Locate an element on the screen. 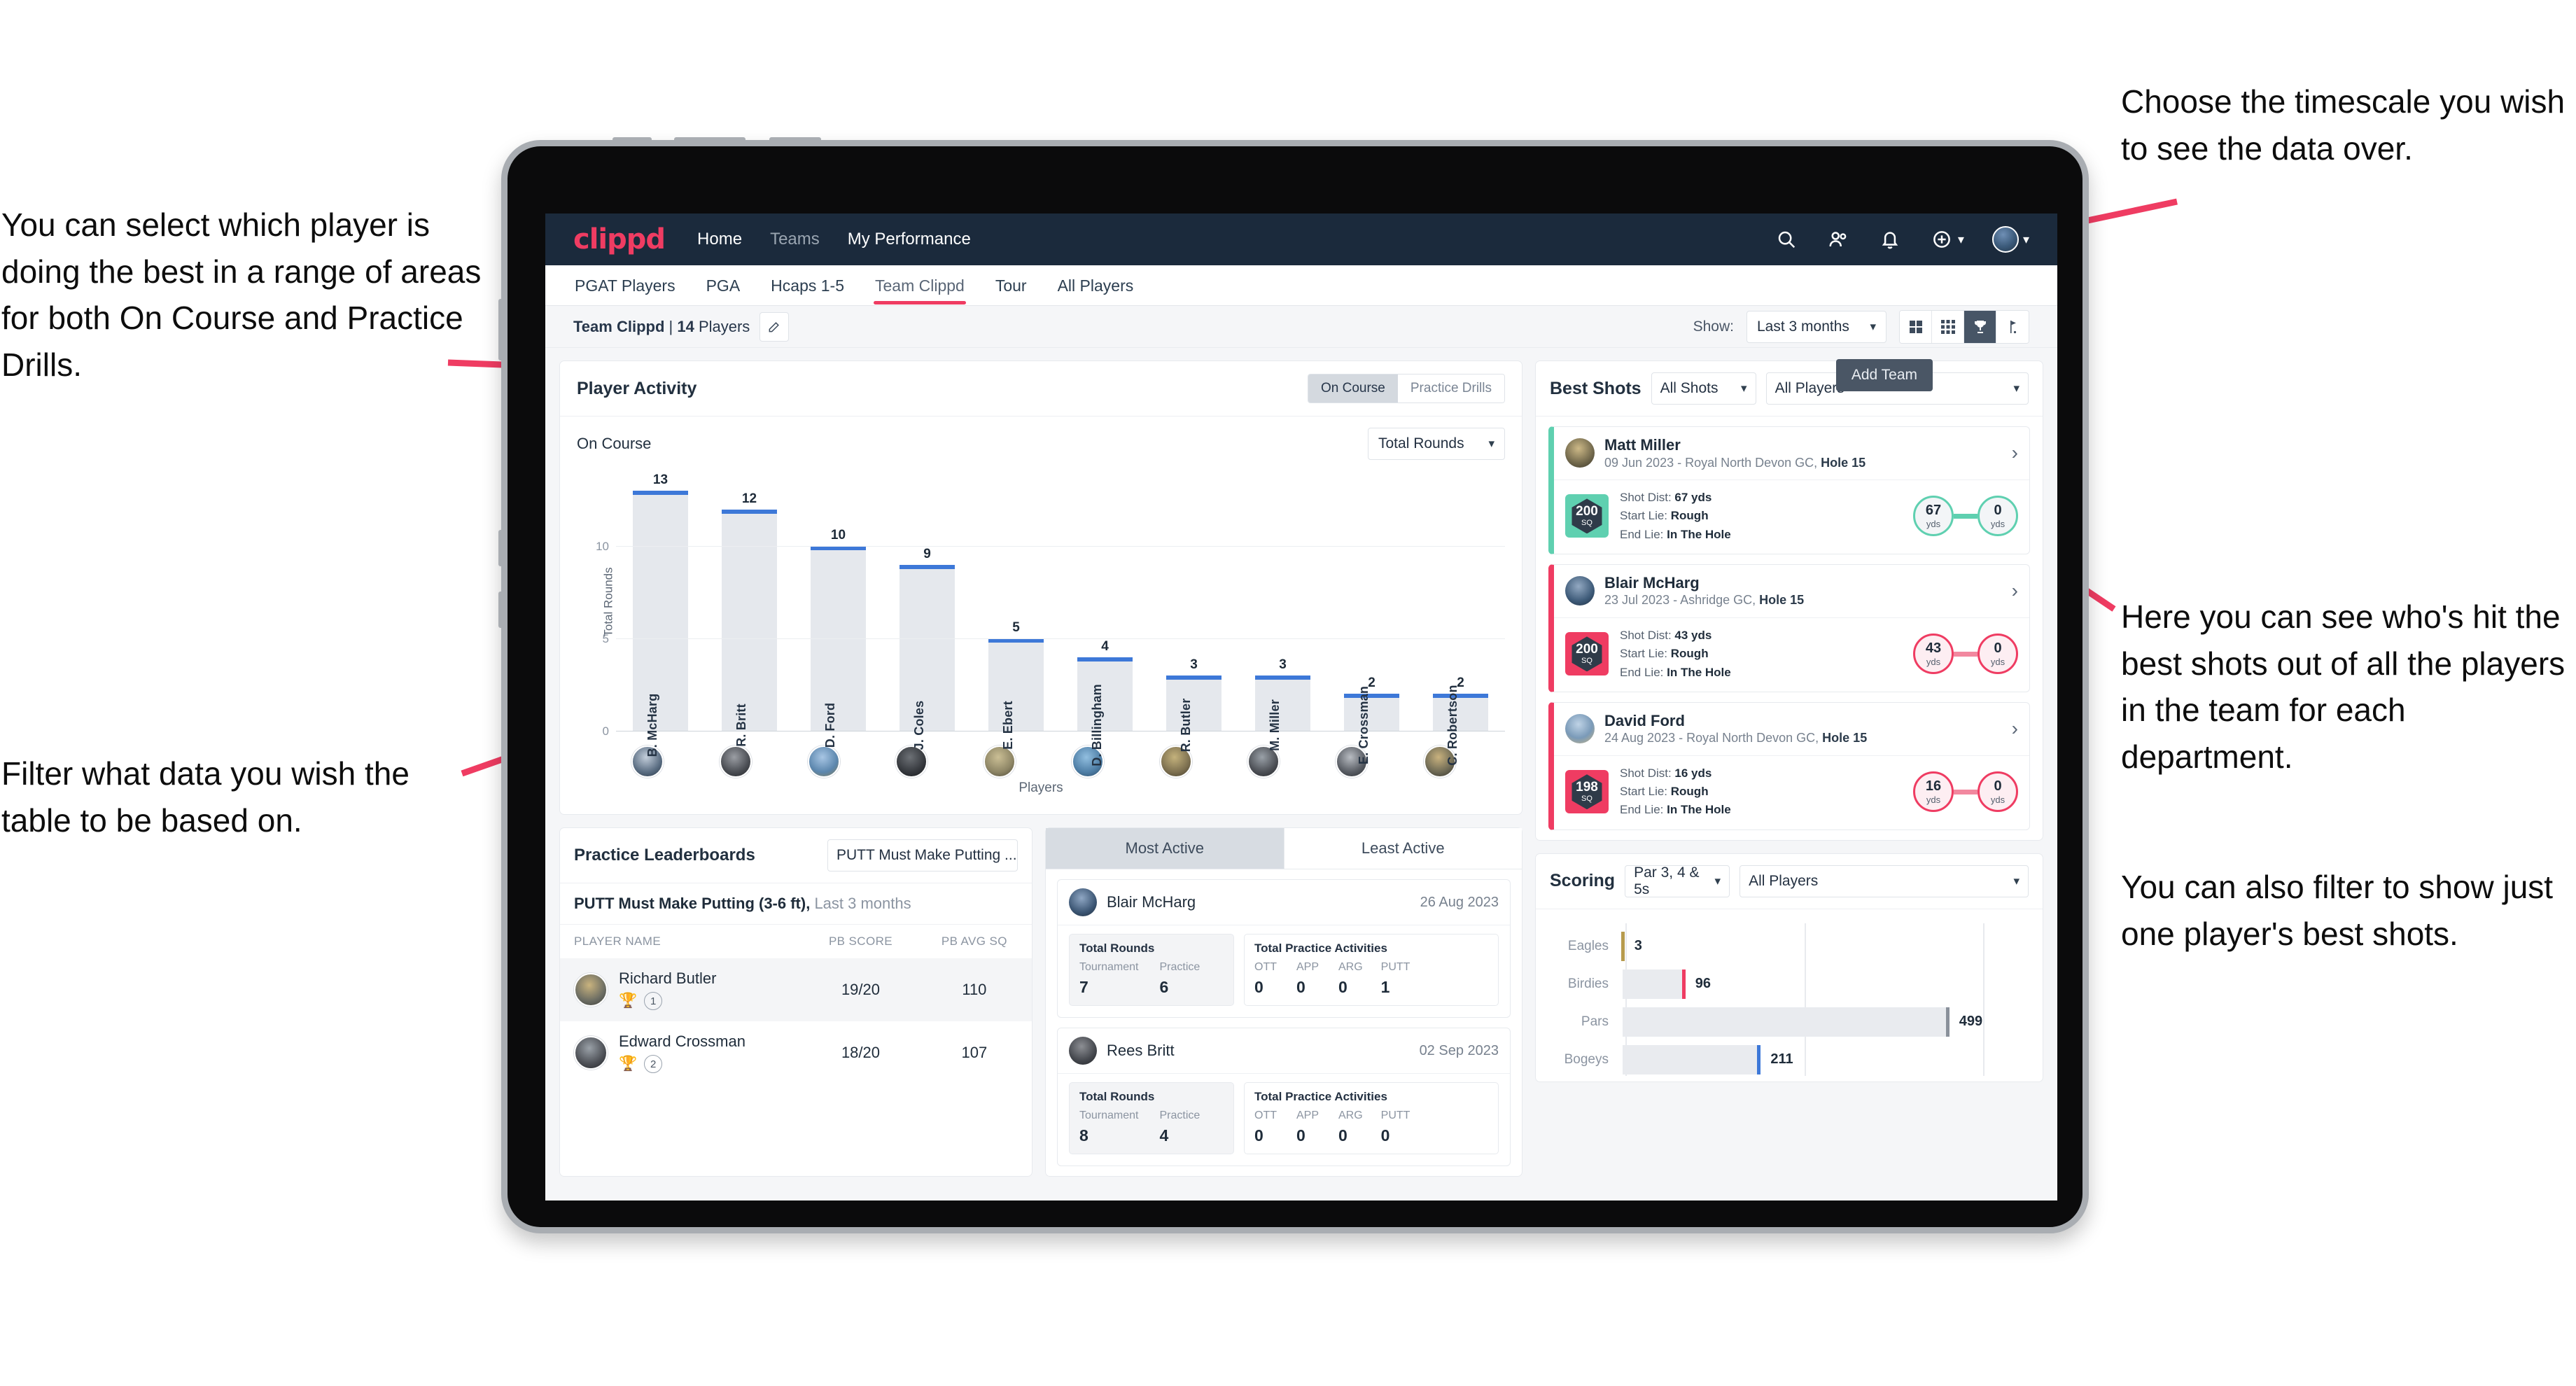 This screenshot has width=2576, height=1386. shot-type-select: All Shots ▾ is located at coordinates (1703, 388).